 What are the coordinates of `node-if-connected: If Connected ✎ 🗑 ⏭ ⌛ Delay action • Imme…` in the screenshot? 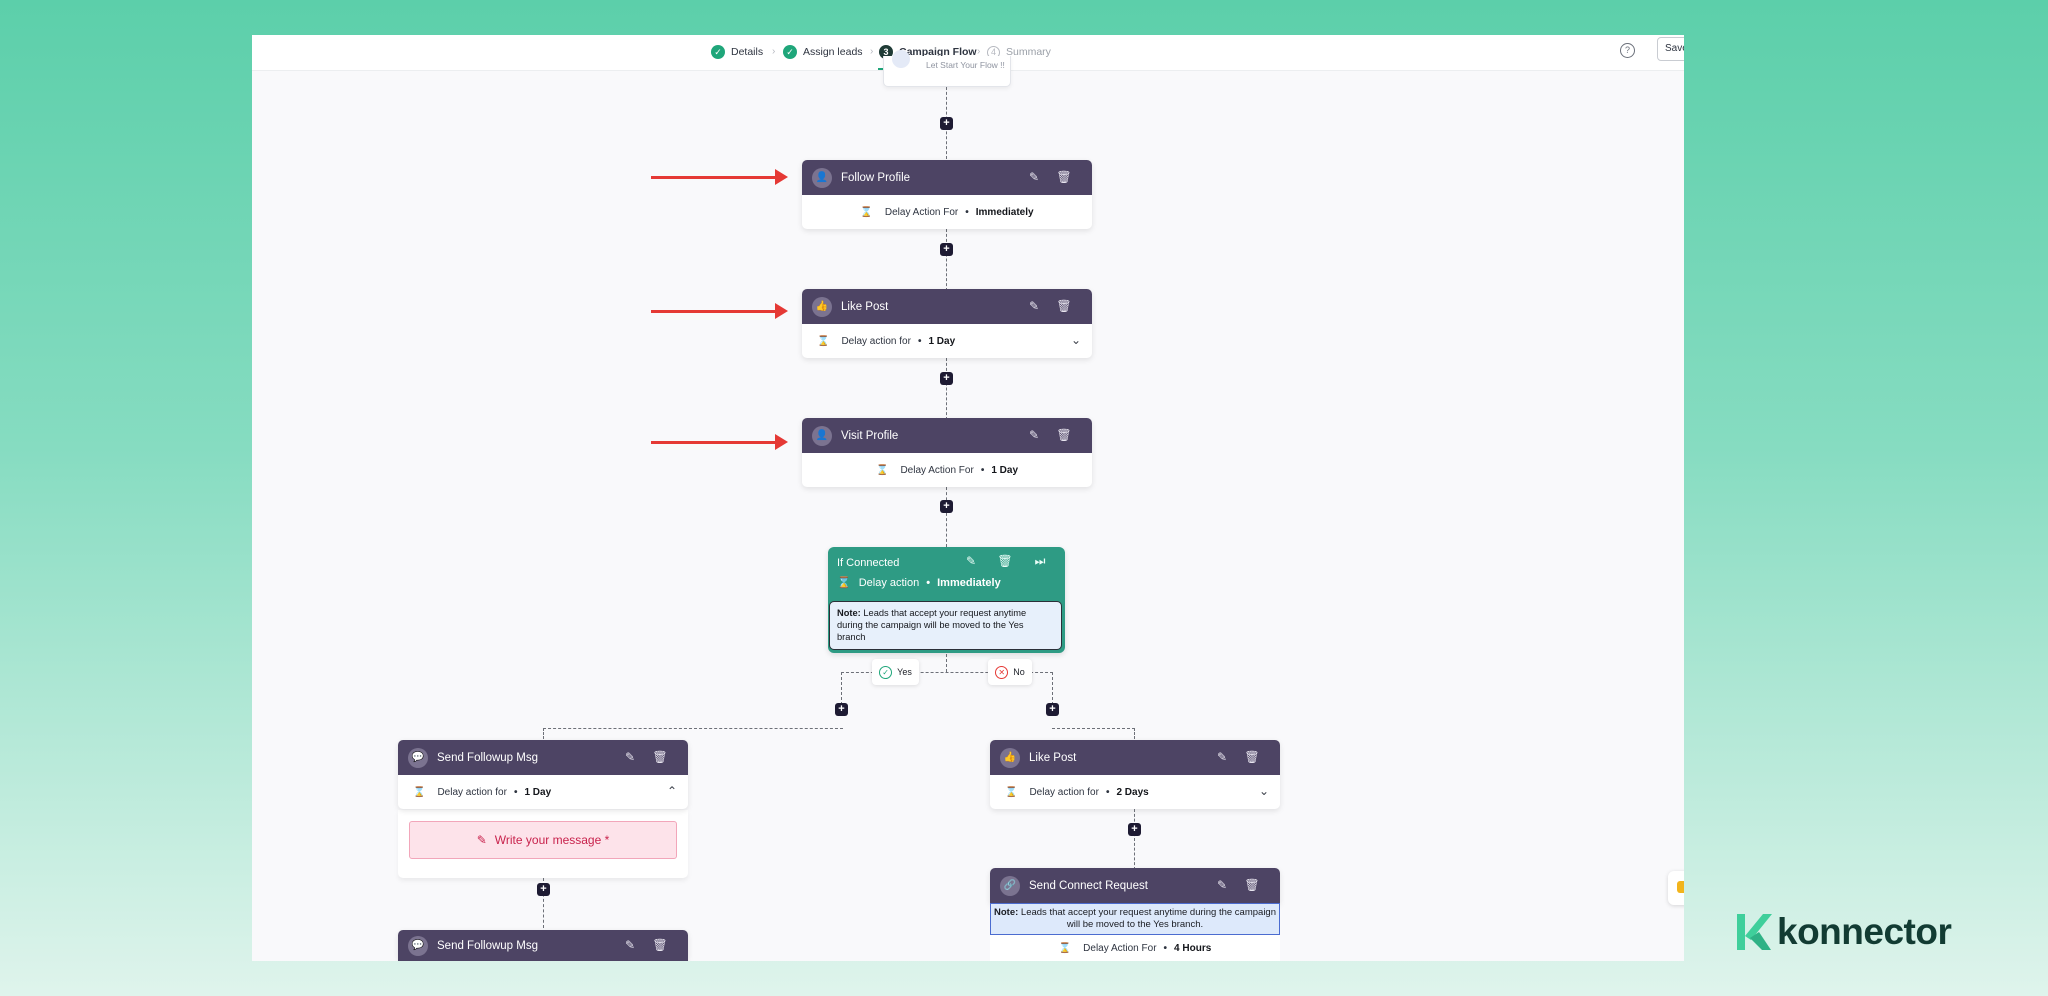 It's located at (946, 600).